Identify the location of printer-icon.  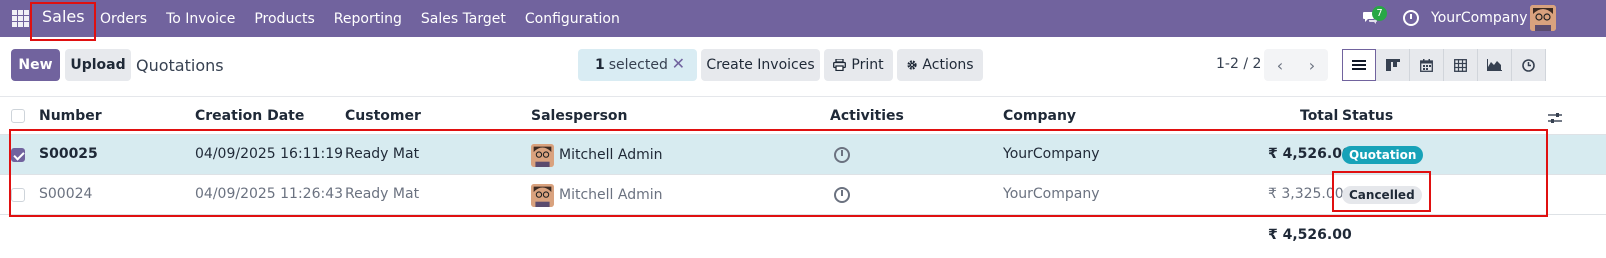
(840, 65).